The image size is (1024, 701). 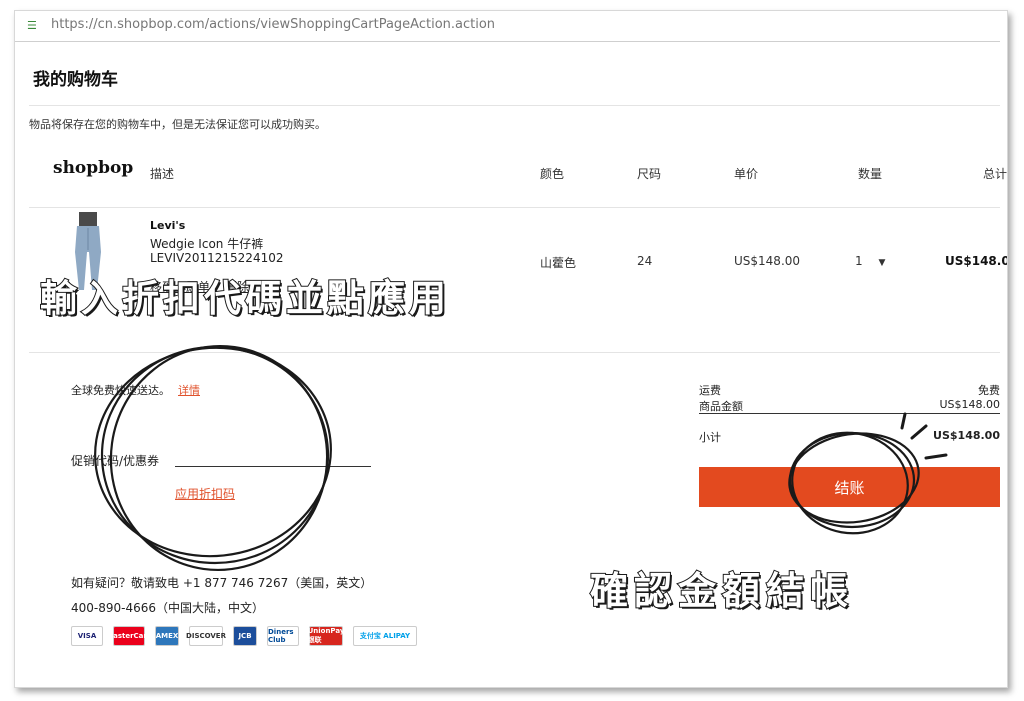 I want to click on product-name: Wedgie Icon 牛仔裤, so click(x=206, y=243).